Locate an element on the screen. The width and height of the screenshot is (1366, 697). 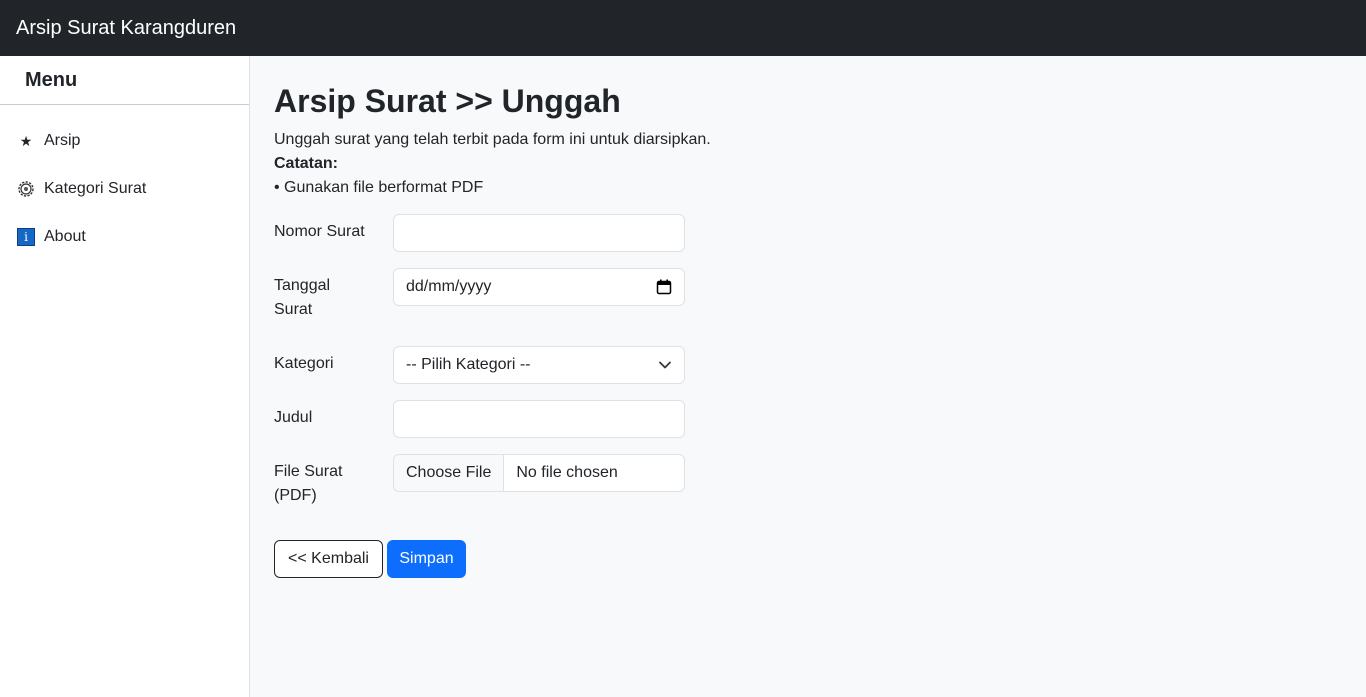
sidebar-item-label: About is located at coordinates (65, 236).